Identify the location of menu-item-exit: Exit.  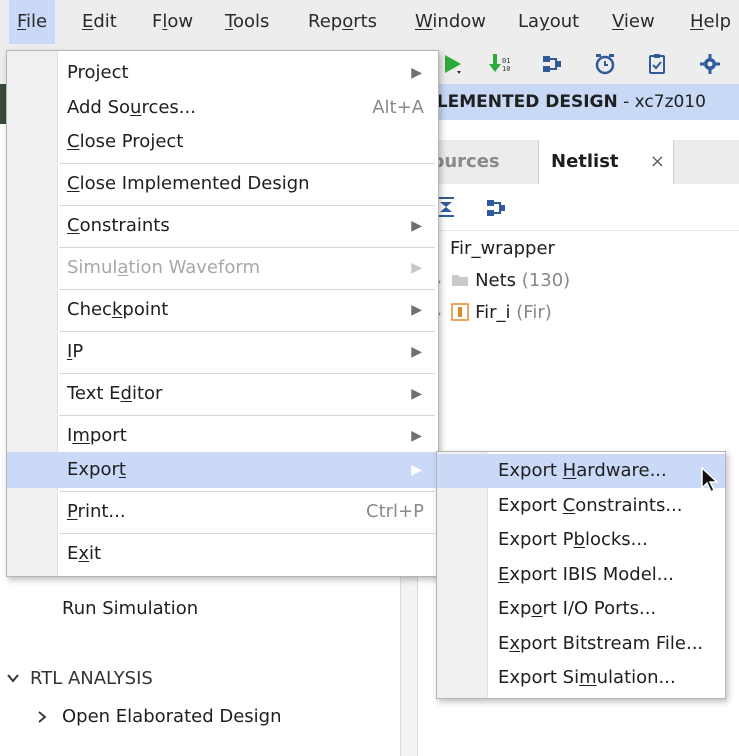
(222, 554).